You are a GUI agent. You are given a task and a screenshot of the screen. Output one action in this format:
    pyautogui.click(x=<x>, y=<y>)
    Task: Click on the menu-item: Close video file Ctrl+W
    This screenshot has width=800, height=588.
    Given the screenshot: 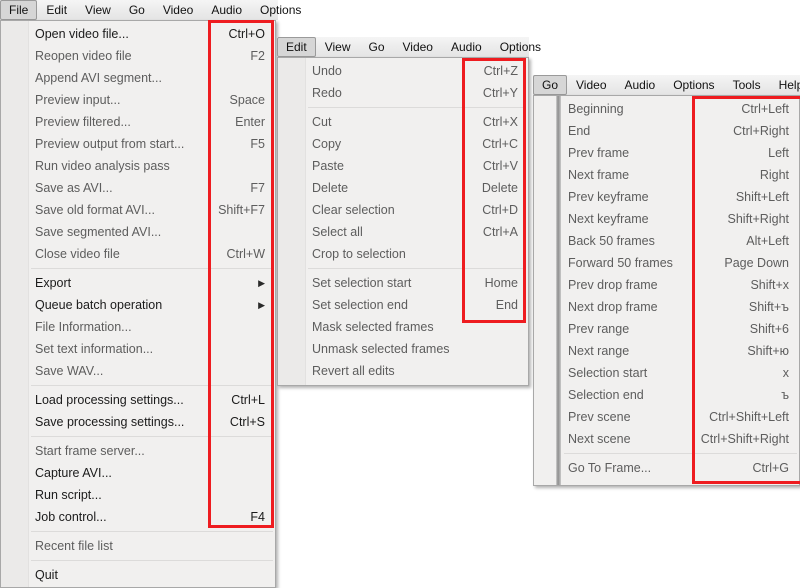 What is the action you would take?
    pyautogui.click(x=138, y=254)
    